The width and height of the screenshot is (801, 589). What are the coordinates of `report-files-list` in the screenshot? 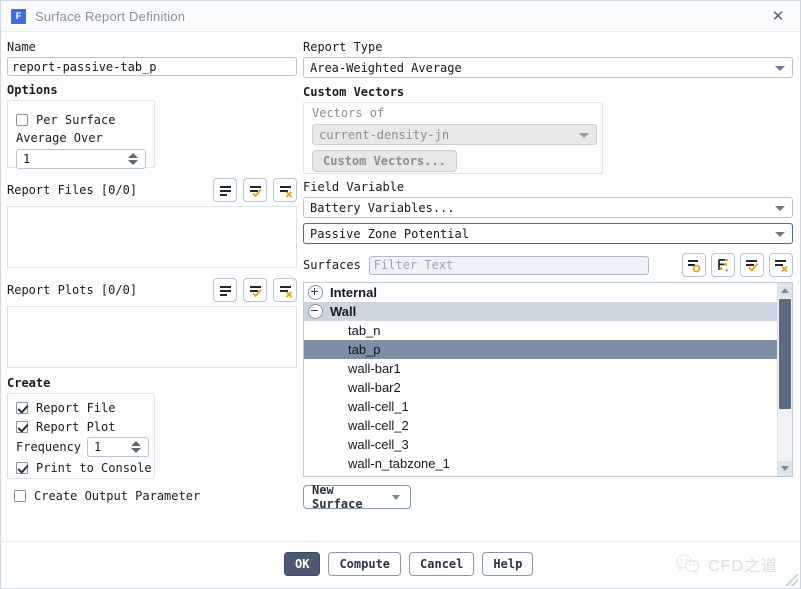 It's located at (152, 237).